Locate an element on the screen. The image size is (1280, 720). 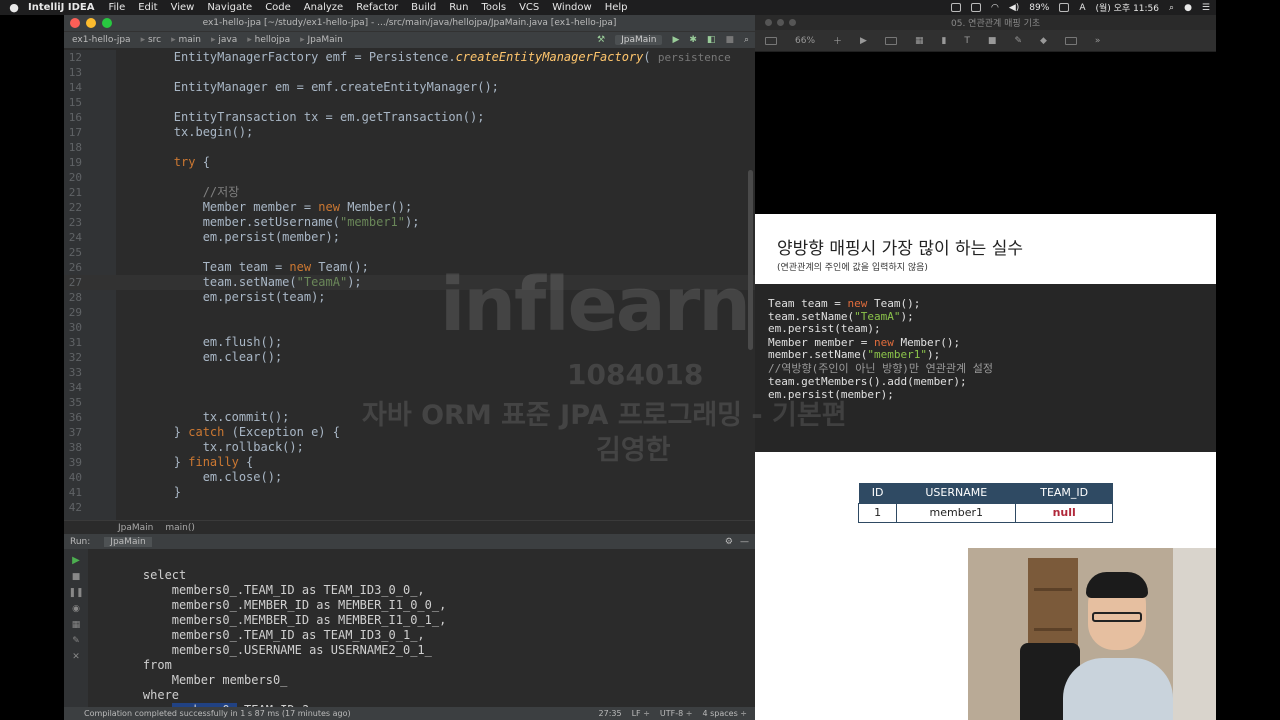
line-number: 35 is located at coordinates (75, 402).